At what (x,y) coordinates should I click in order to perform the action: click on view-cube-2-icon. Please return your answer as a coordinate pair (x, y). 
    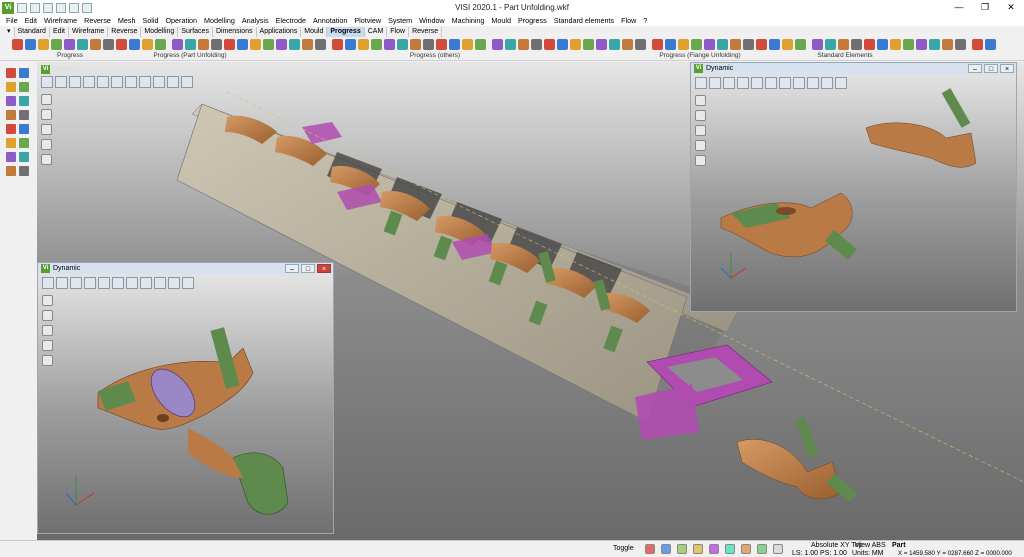
    Looking at the image, I should click on (117, 82).